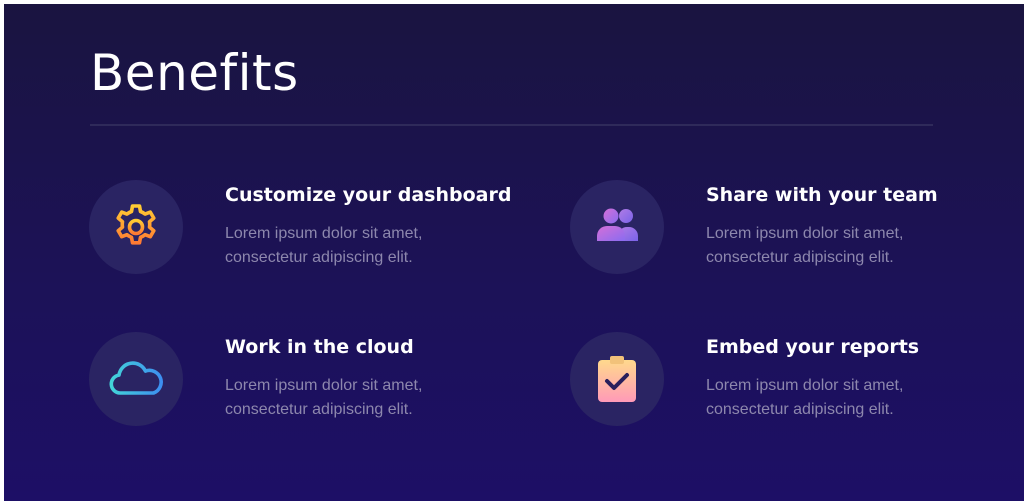 This screenshot has width=1024, height=501. I want to click on benefit-title: Work in the cloud, so click(319, 347).